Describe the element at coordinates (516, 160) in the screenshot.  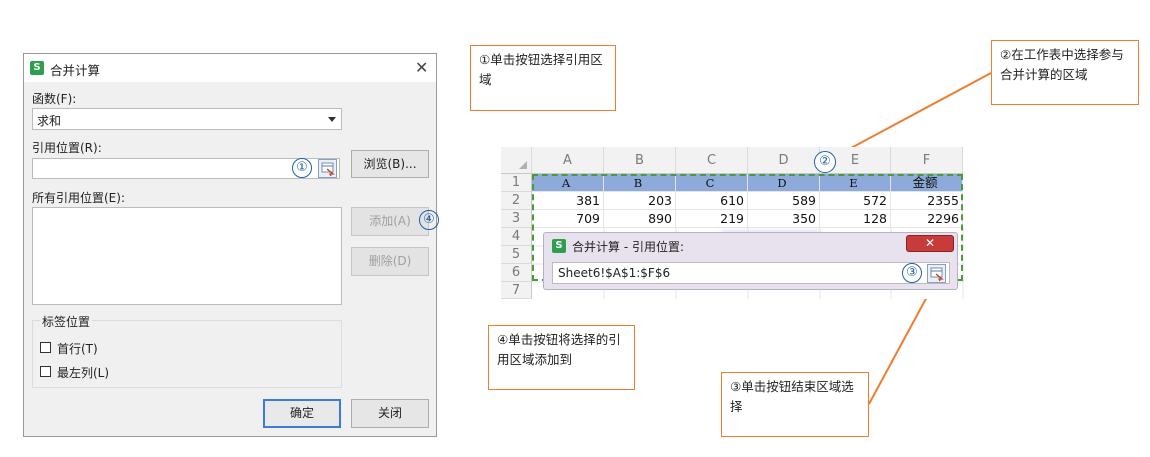
I see `sheet-corner` at that location.